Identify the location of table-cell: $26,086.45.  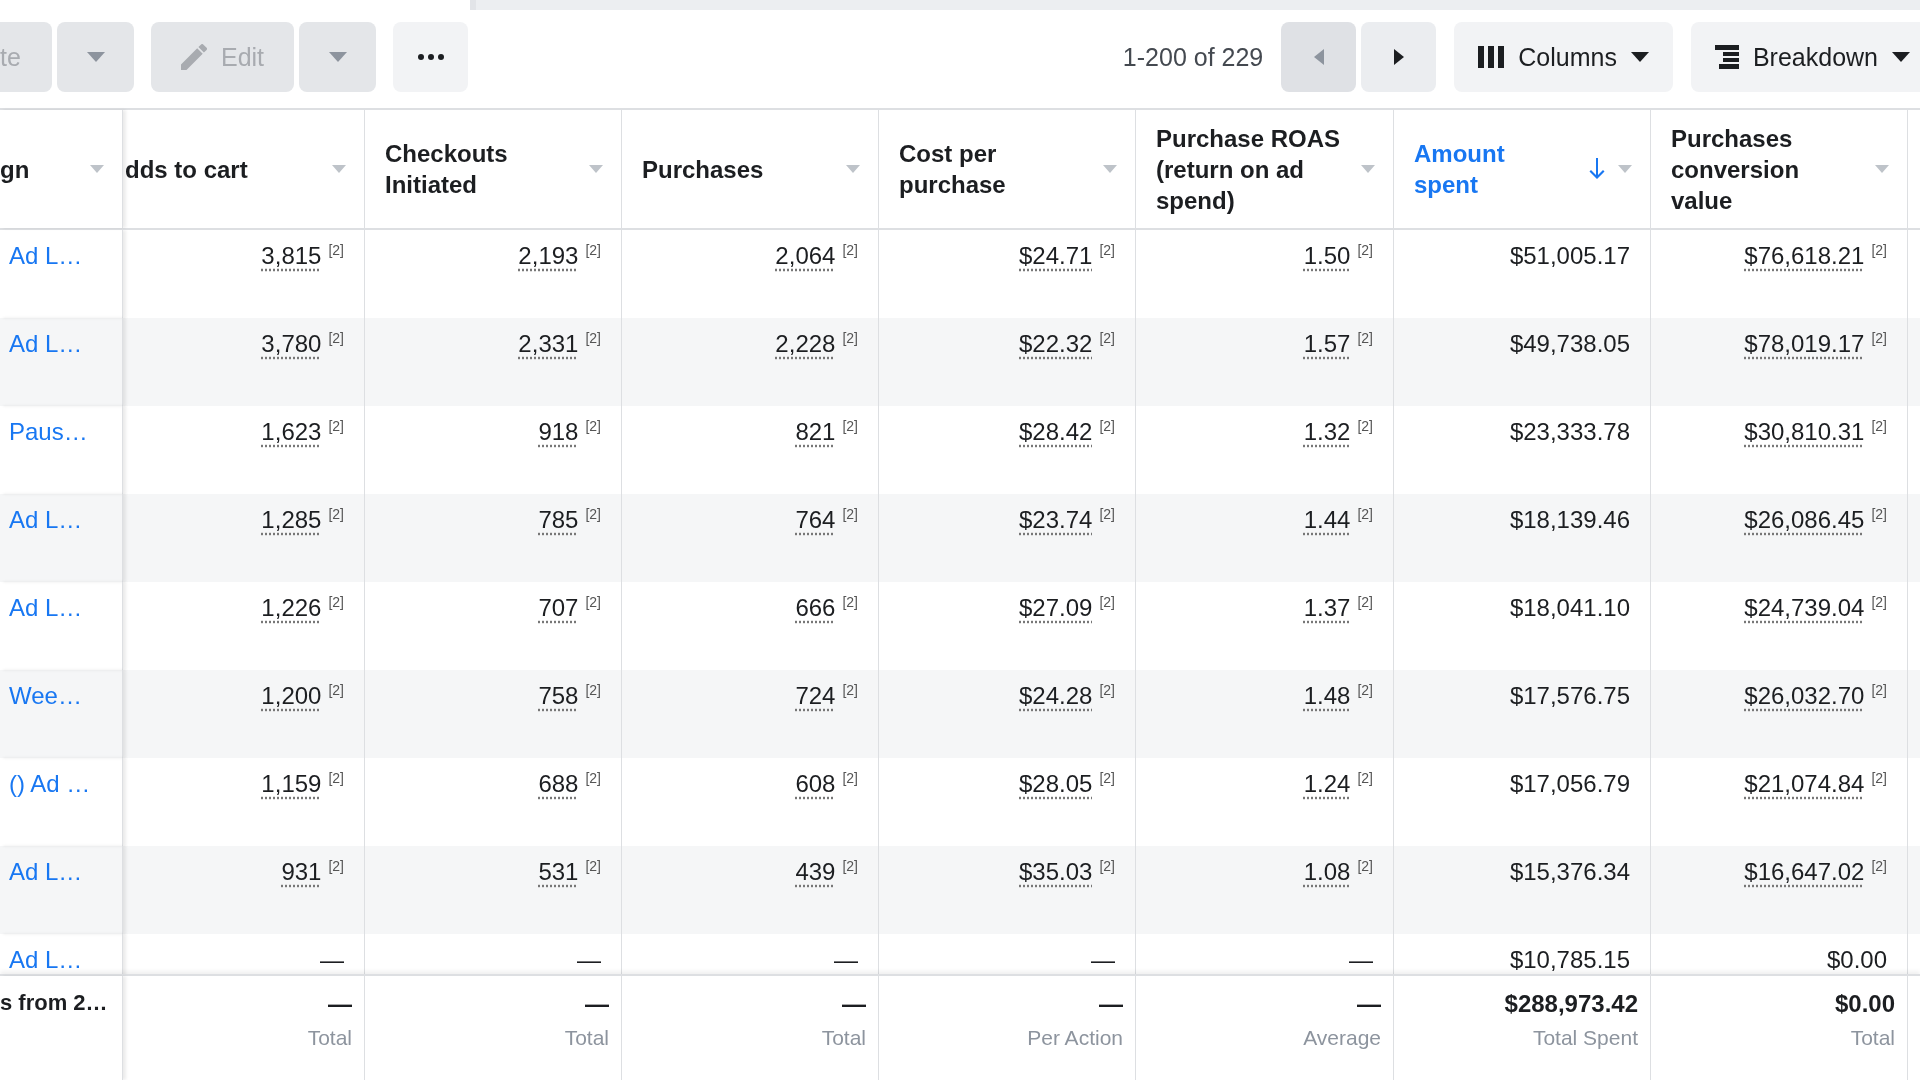
(1804, 519).